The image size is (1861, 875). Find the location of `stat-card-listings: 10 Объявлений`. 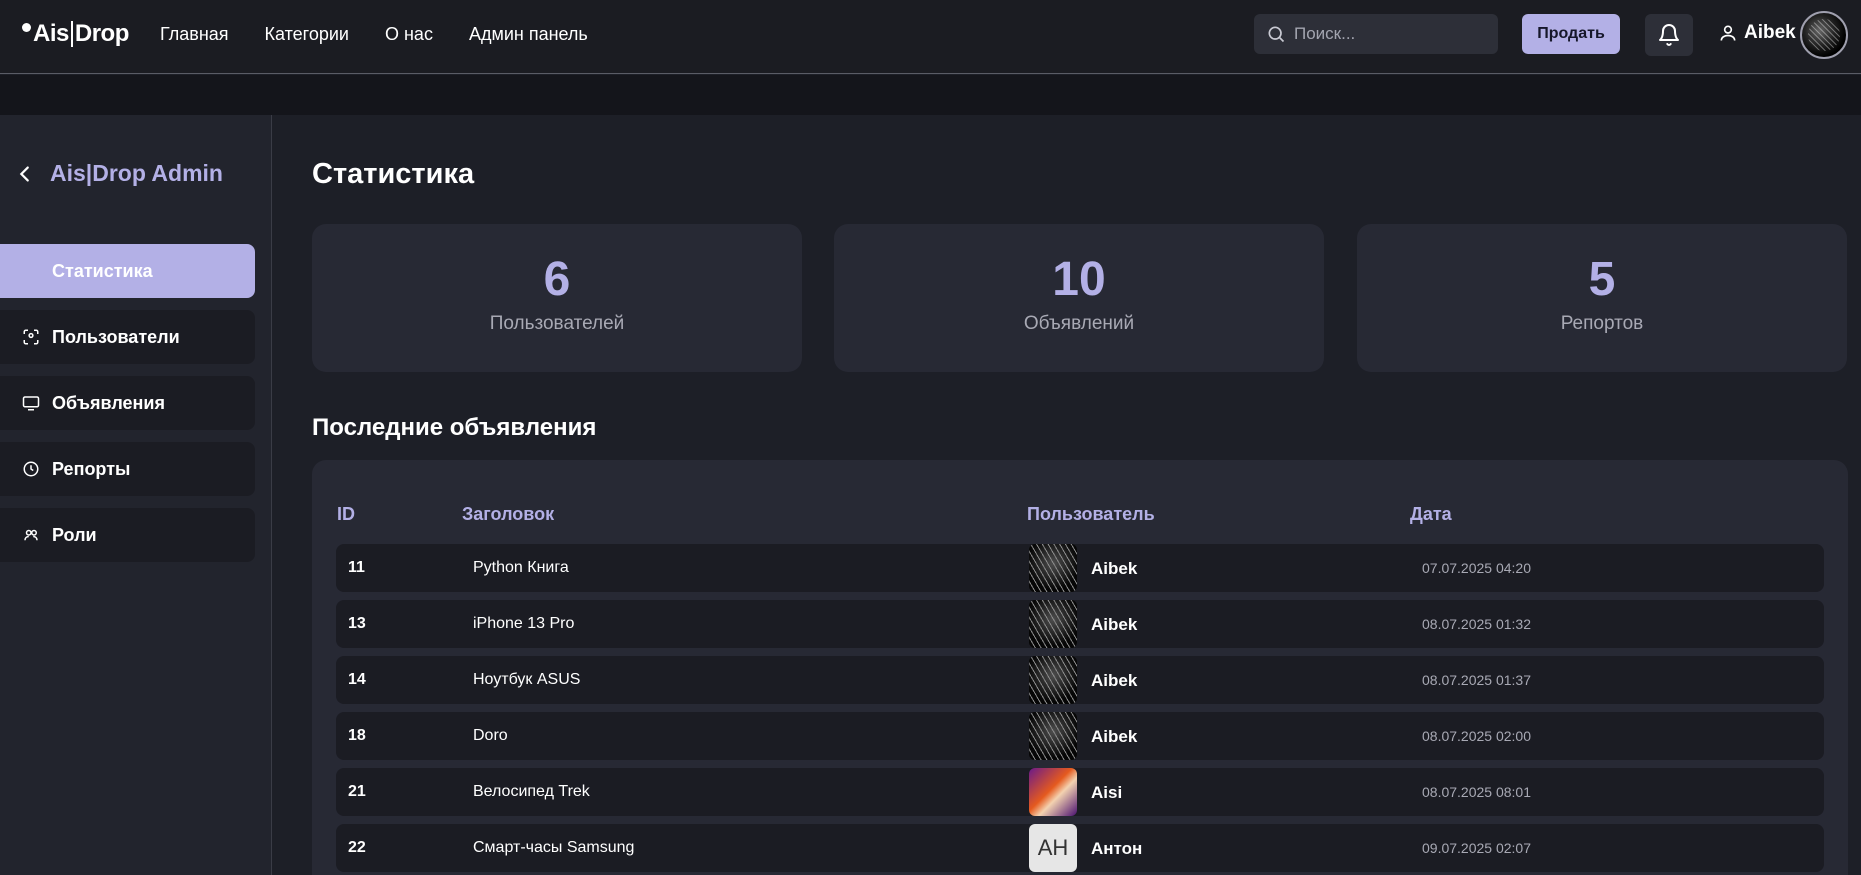

stat-card-listings: 10 Объявлений is located at coordinates (1079, 298).